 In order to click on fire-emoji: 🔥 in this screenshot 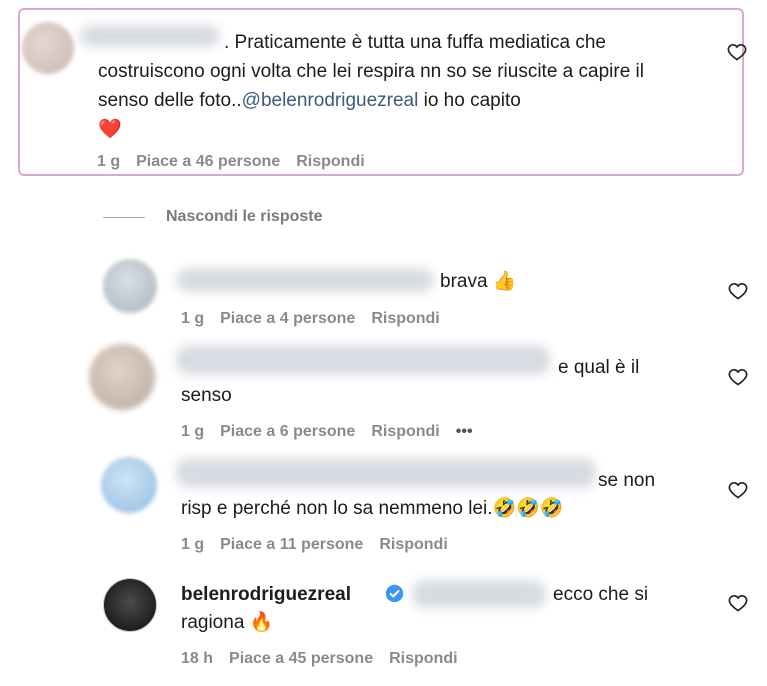, I will do `click(261, 622)`.